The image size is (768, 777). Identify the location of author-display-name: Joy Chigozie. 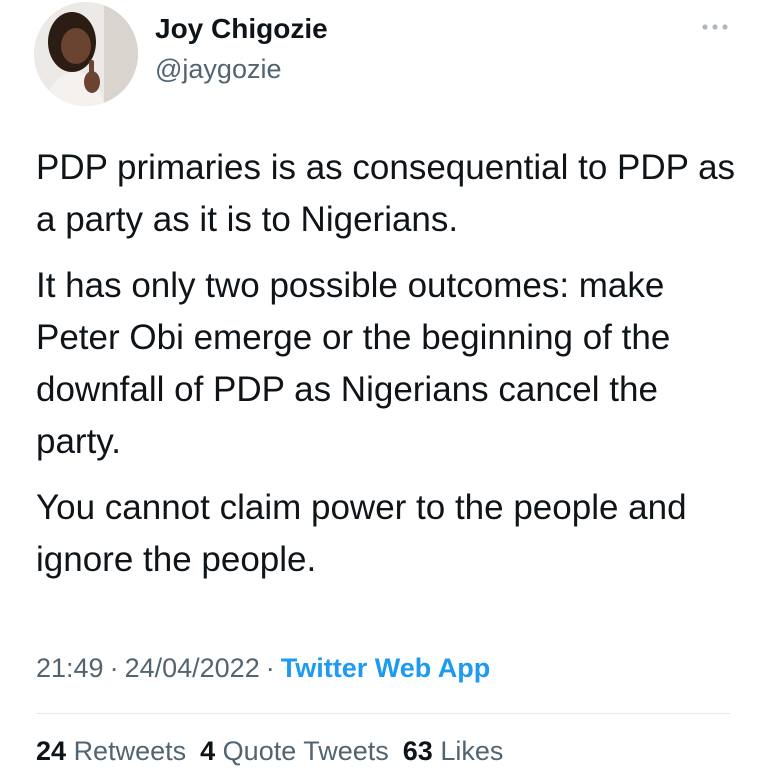
(241, 29).